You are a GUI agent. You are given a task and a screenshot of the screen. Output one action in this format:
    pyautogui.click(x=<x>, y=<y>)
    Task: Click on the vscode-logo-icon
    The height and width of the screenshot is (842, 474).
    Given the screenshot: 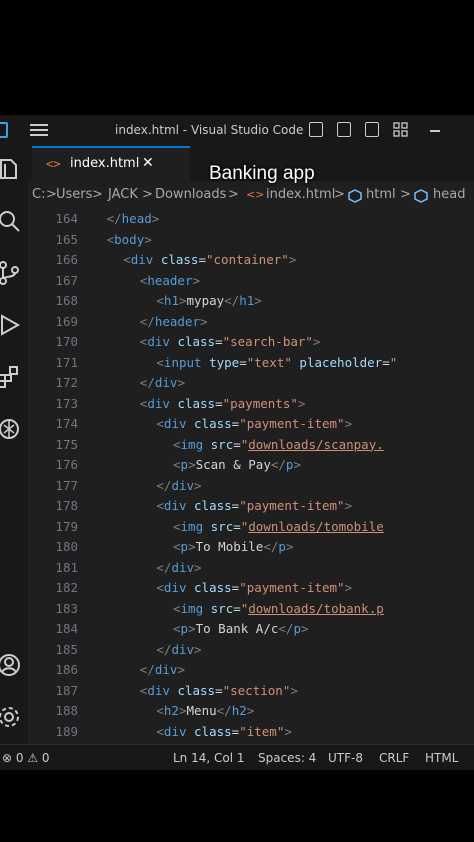 What is the action you would take?
    pyautogui.click(x=4, y=130)
    